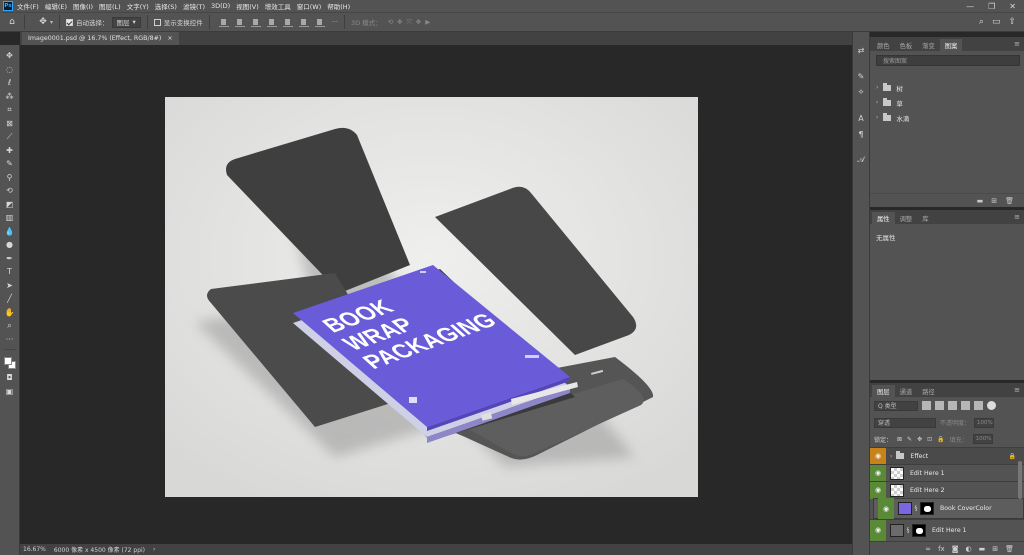  Describe the element at coordinates (919, 439) in the screenshot. I see `lock-position-icon: ✥` at that location.